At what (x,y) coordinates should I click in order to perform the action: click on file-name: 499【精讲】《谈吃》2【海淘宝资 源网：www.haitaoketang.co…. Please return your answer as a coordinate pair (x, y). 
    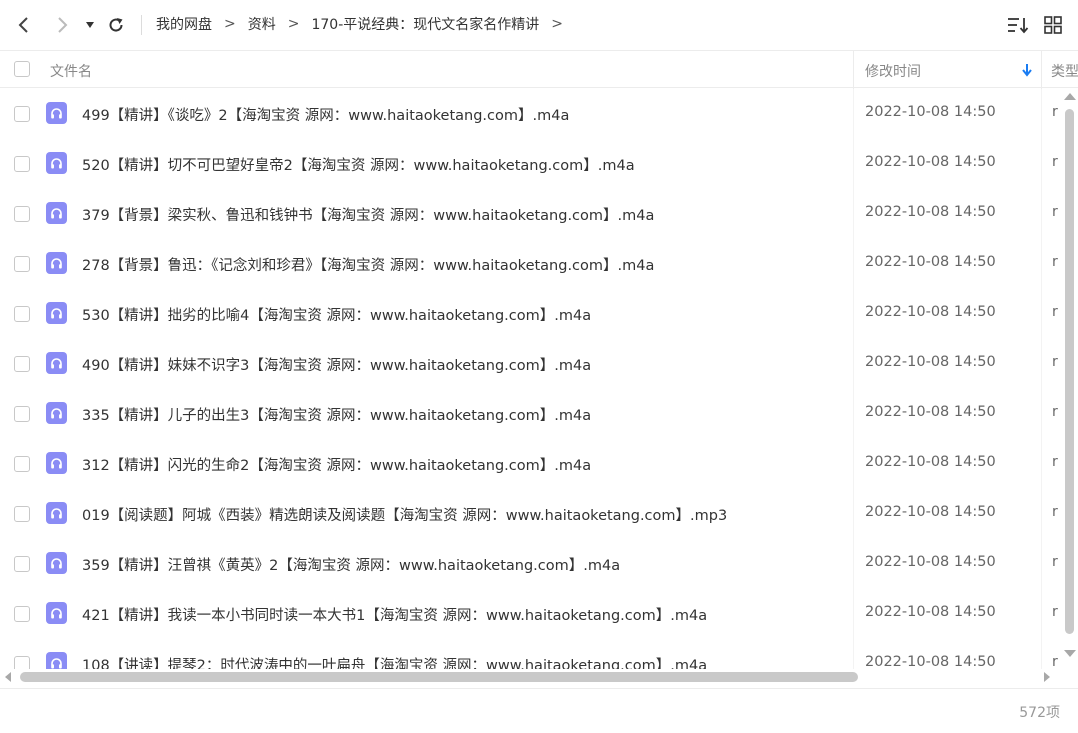
    Looking at the image, I should click on (326, 116).